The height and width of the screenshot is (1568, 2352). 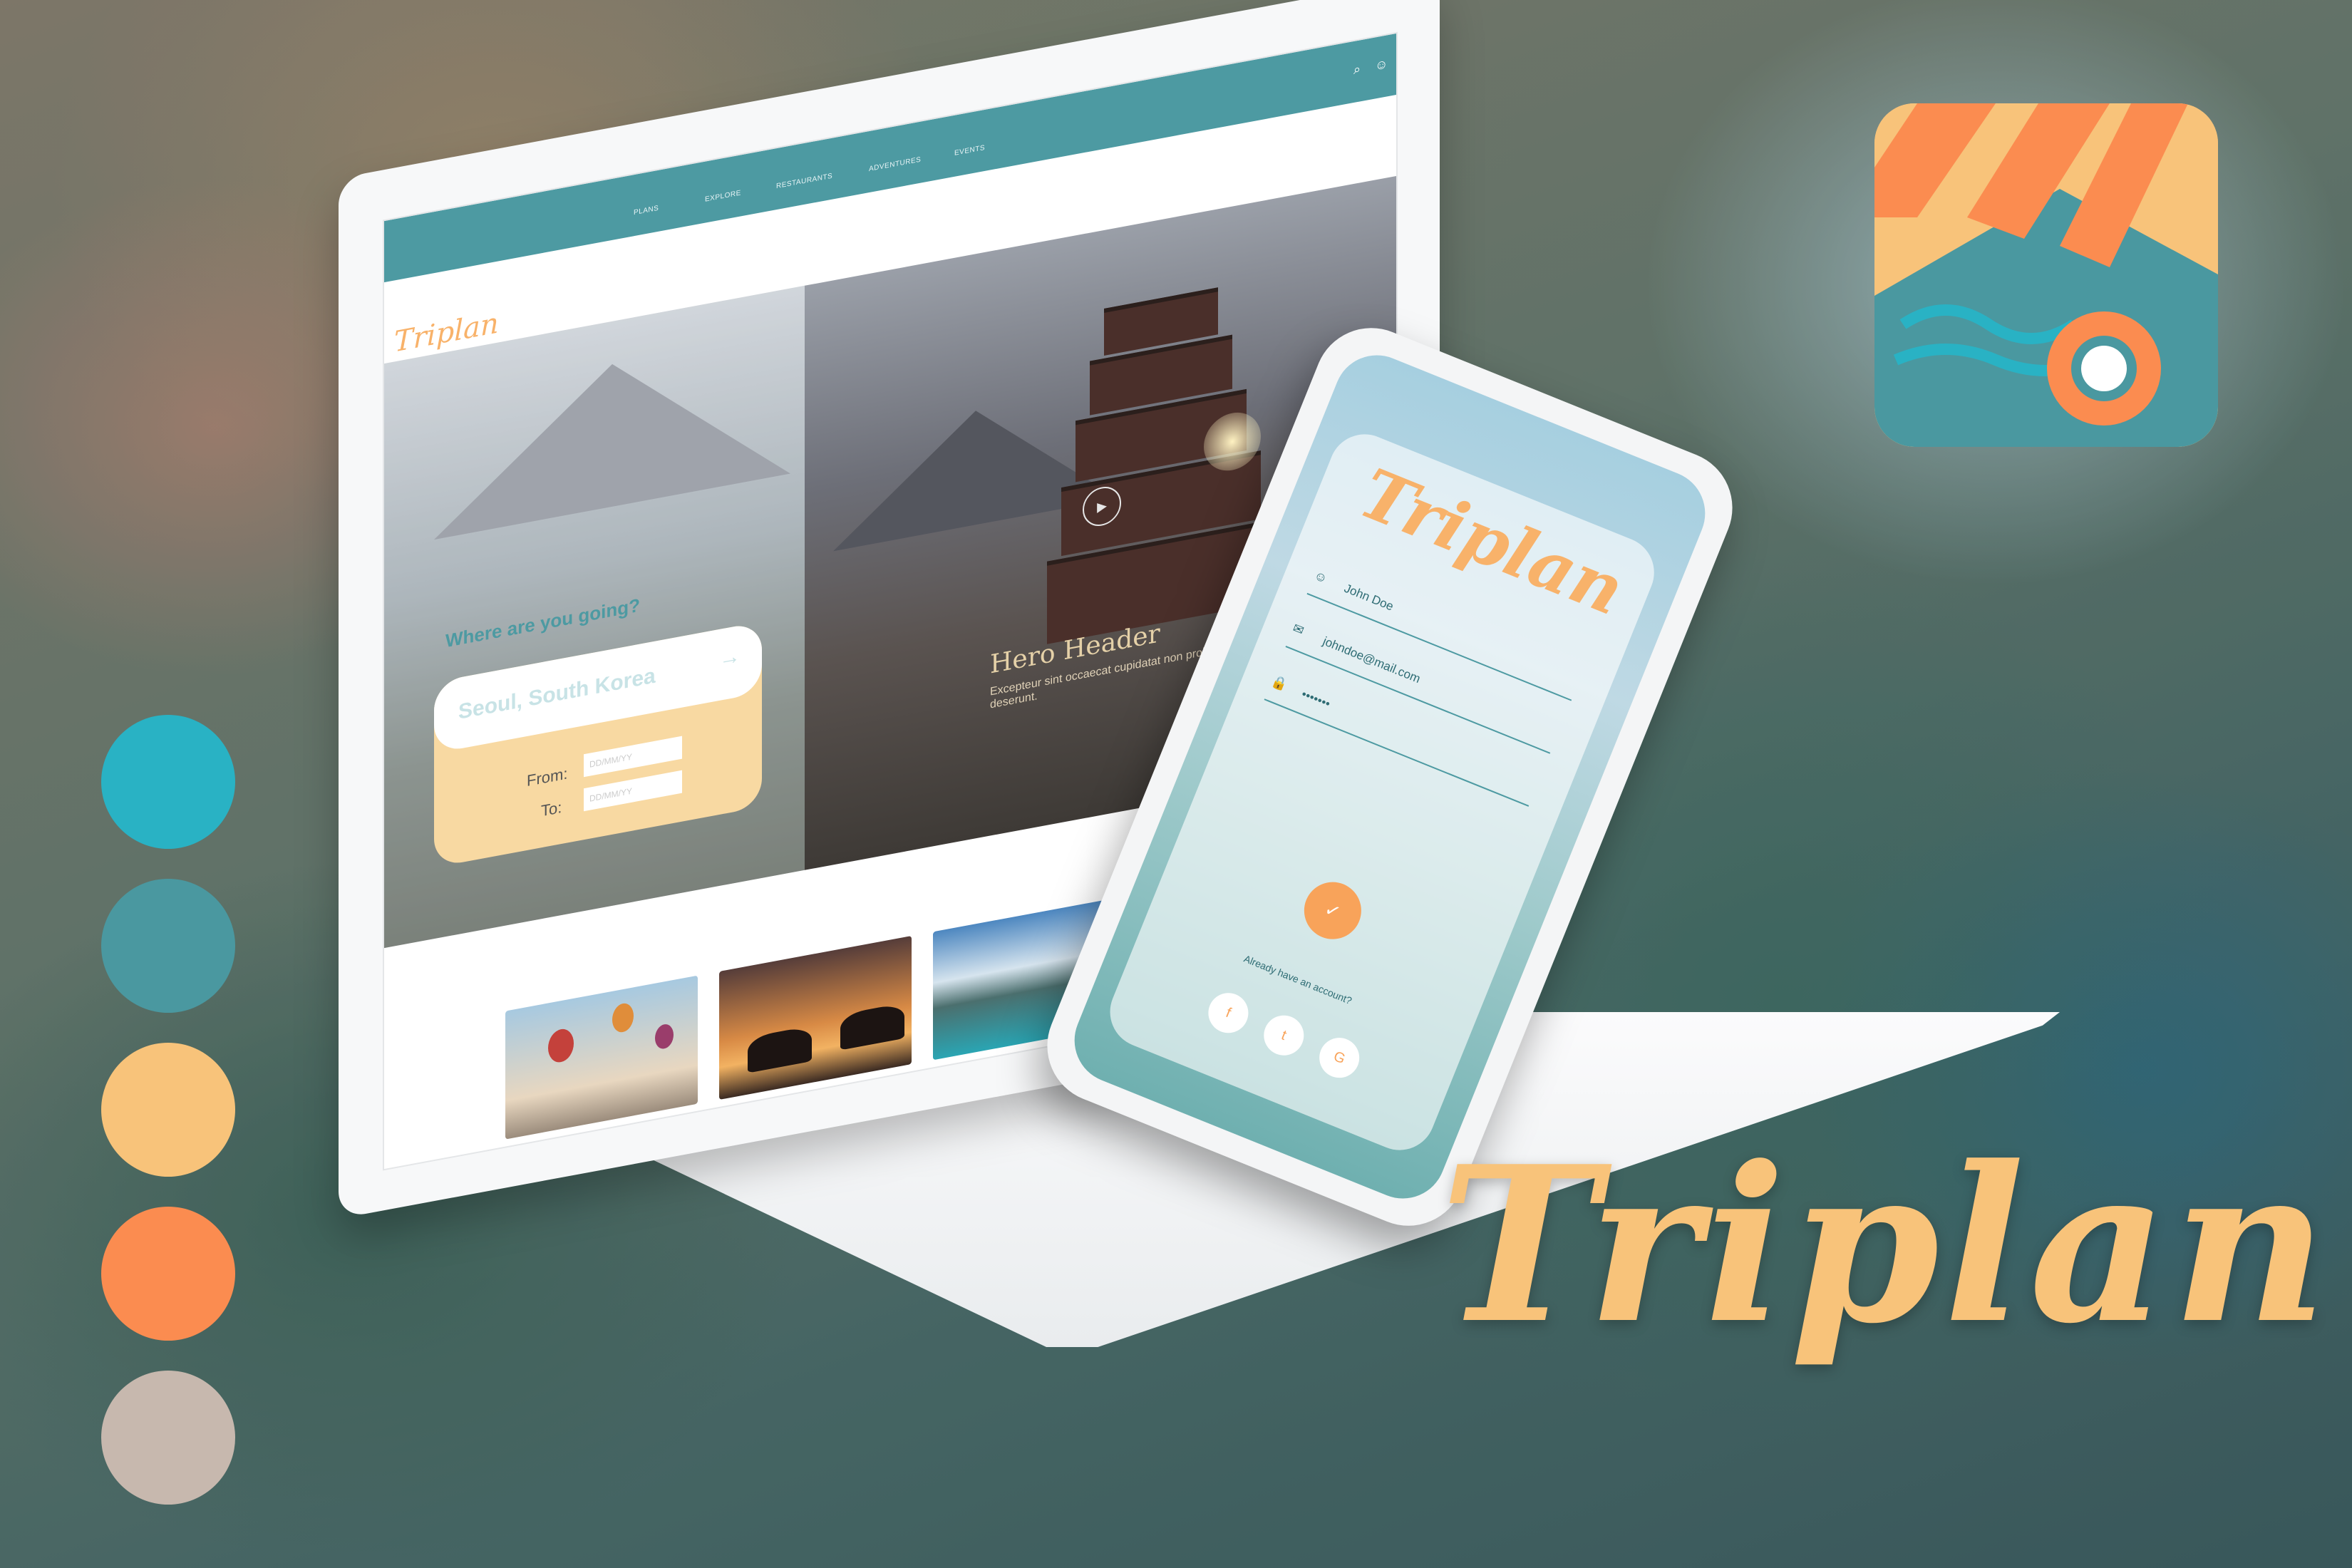 What do you see at coordinates (1372, 660) in the screenshot?
I see `email-value: johndoe@mail.com` at bounding box center [1372, 660].